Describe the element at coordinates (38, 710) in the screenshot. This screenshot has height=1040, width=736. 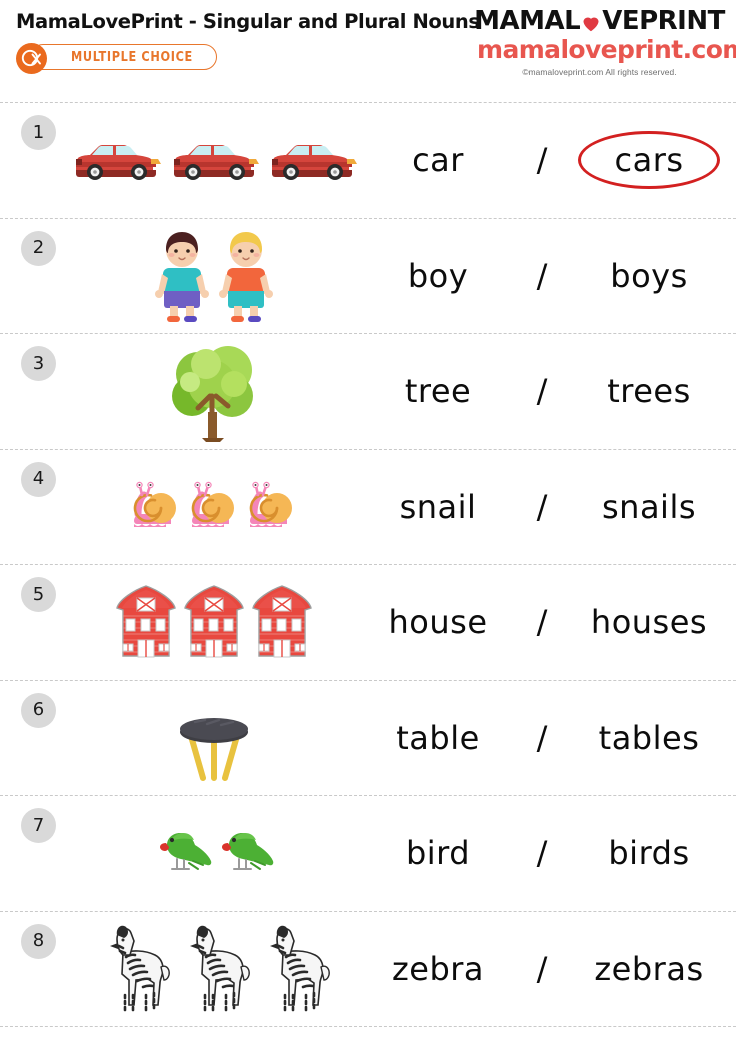
I see `question-number-badge: 6` at that location.